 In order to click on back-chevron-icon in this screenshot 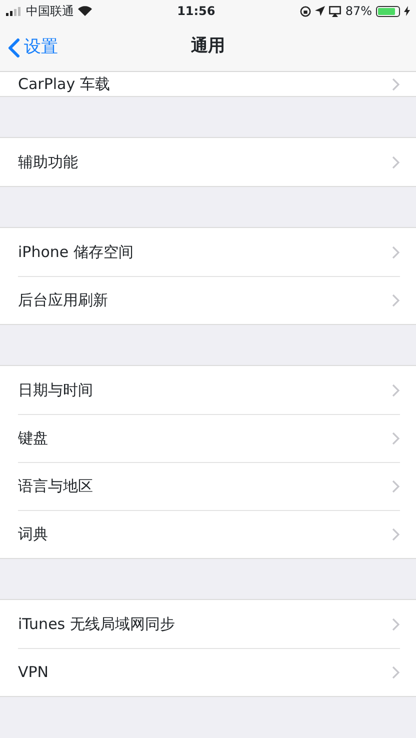, I will do `click(14, 48)`.